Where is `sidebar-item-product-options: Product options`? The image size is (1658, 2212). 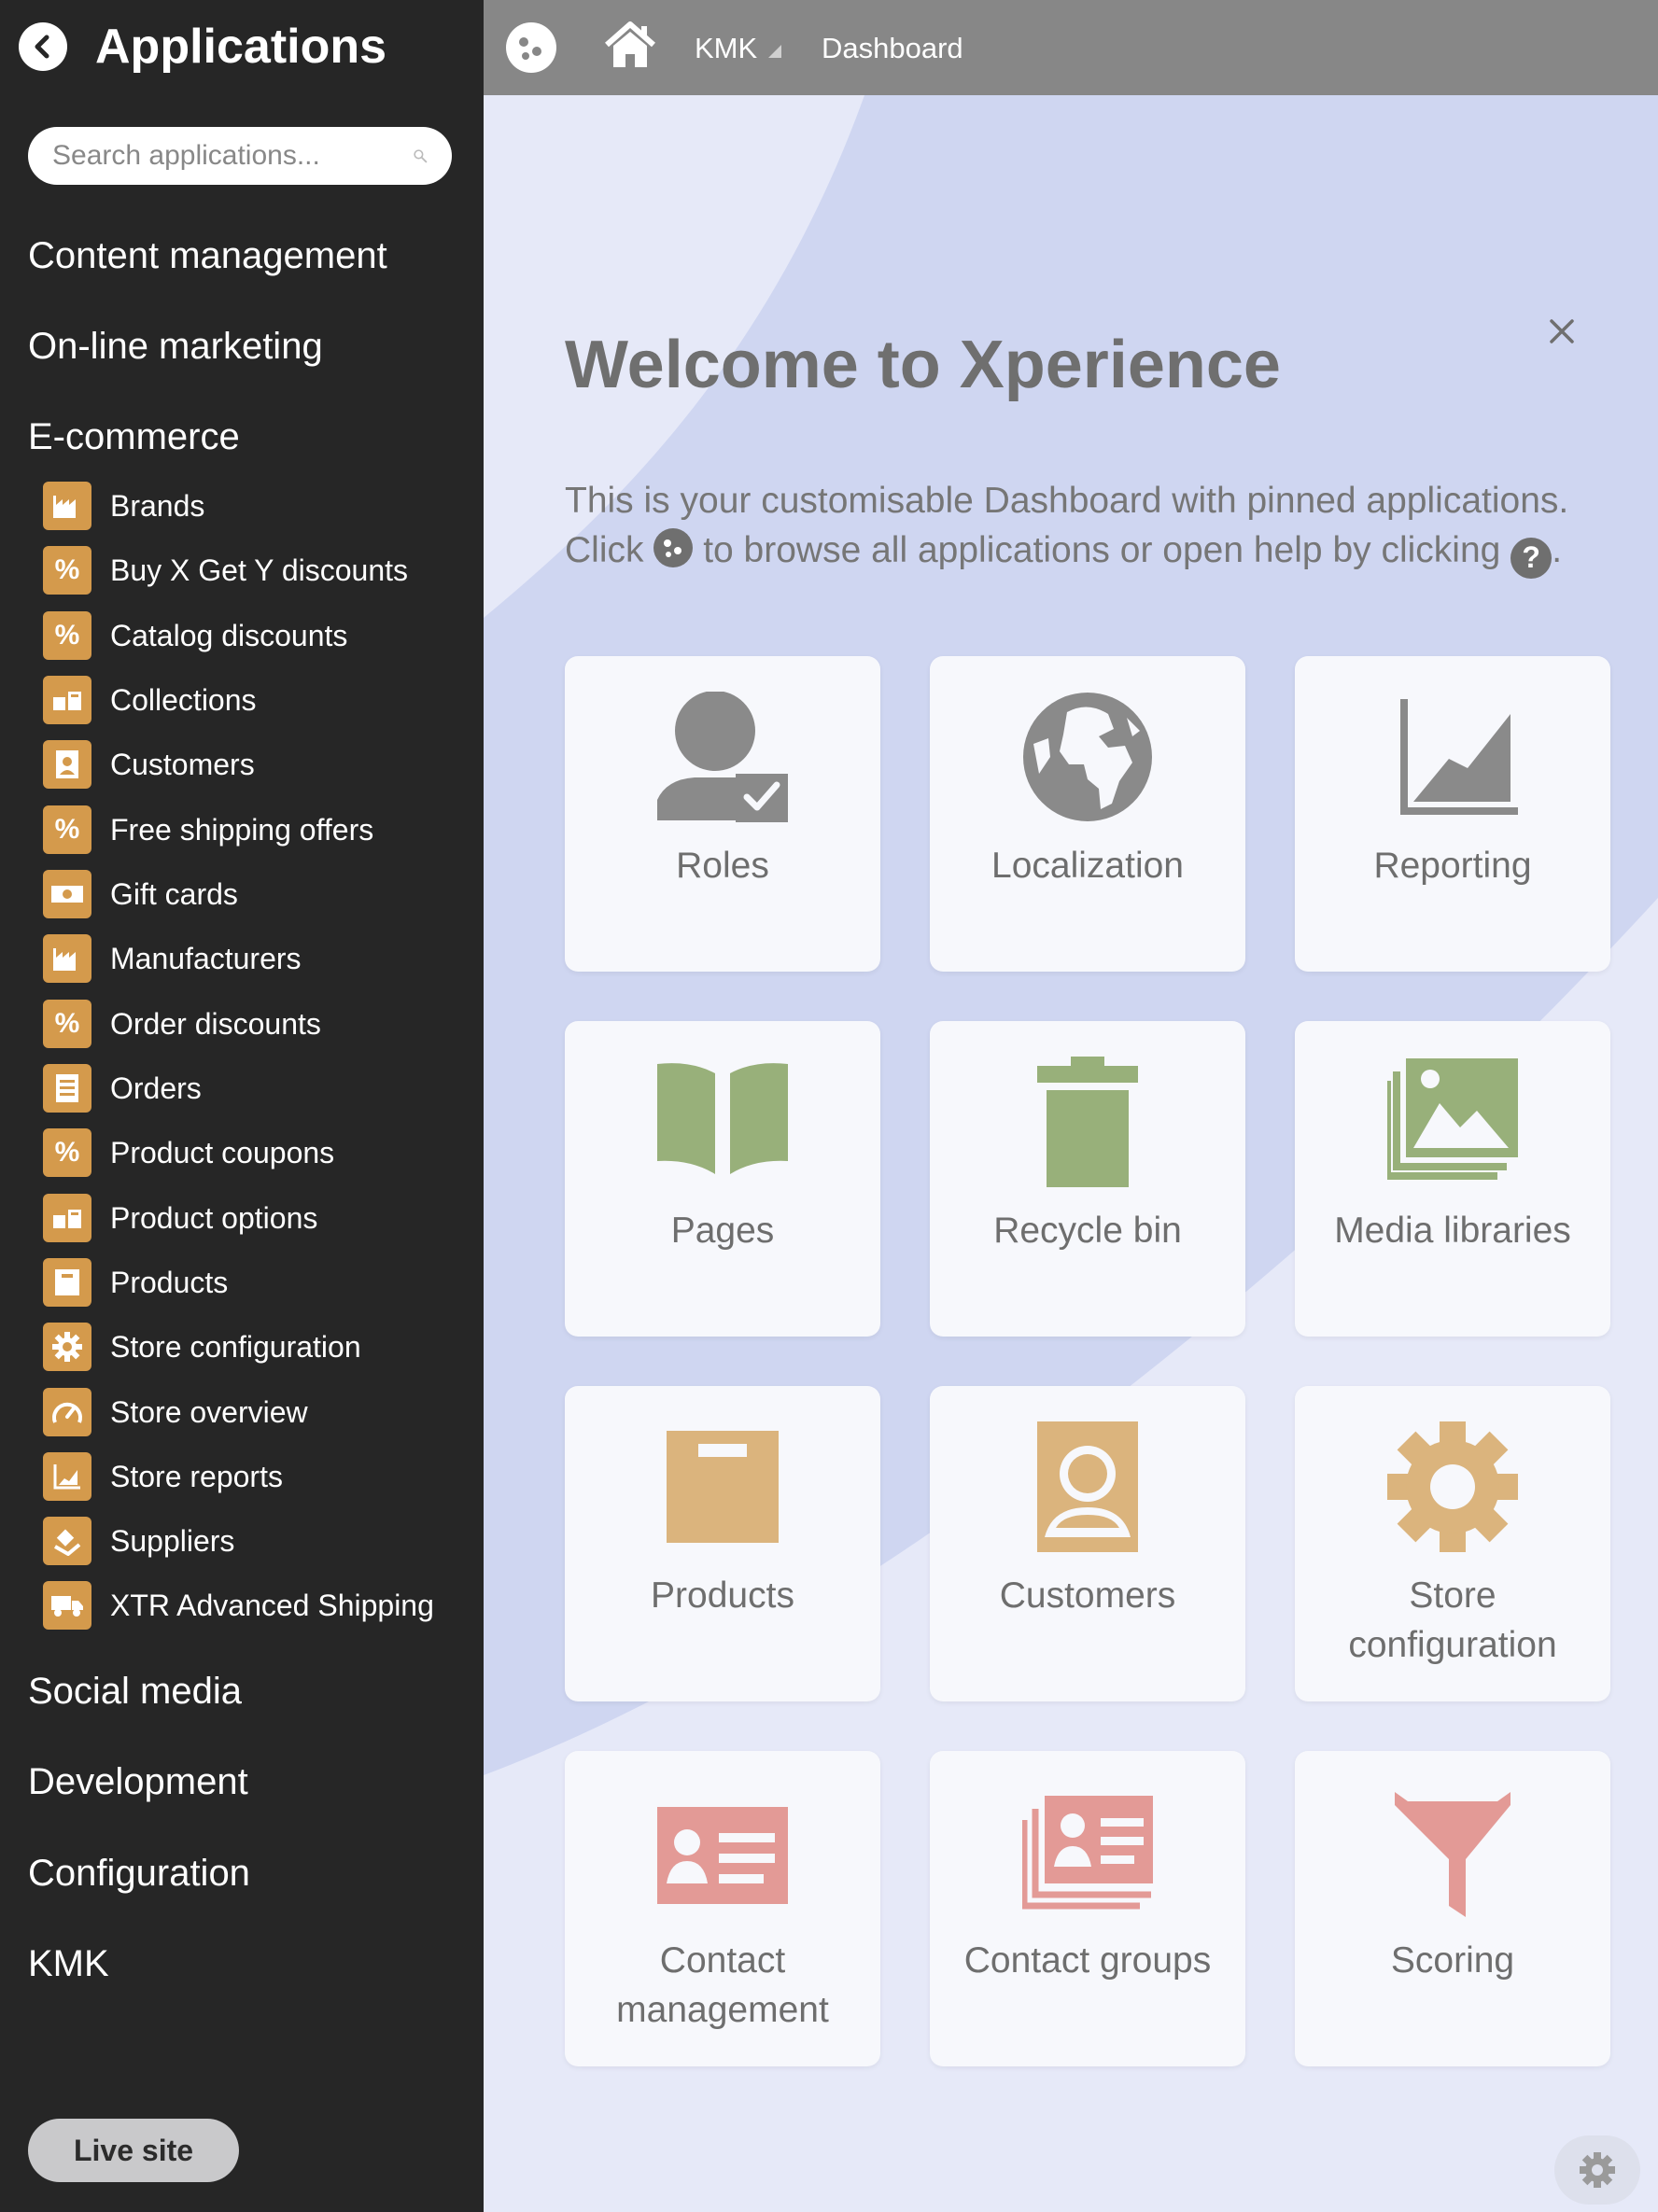 sidebar-item-product-options: Product options is located at coordinates (248, 1218).